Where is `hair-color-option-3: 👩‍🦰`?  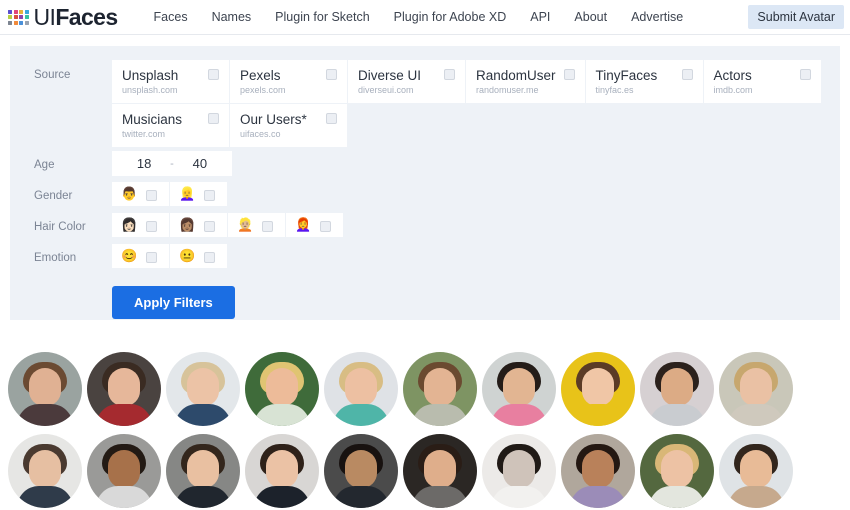
hair-color-option-3: 👩‍🦰 is located at coordinates (315, 225).